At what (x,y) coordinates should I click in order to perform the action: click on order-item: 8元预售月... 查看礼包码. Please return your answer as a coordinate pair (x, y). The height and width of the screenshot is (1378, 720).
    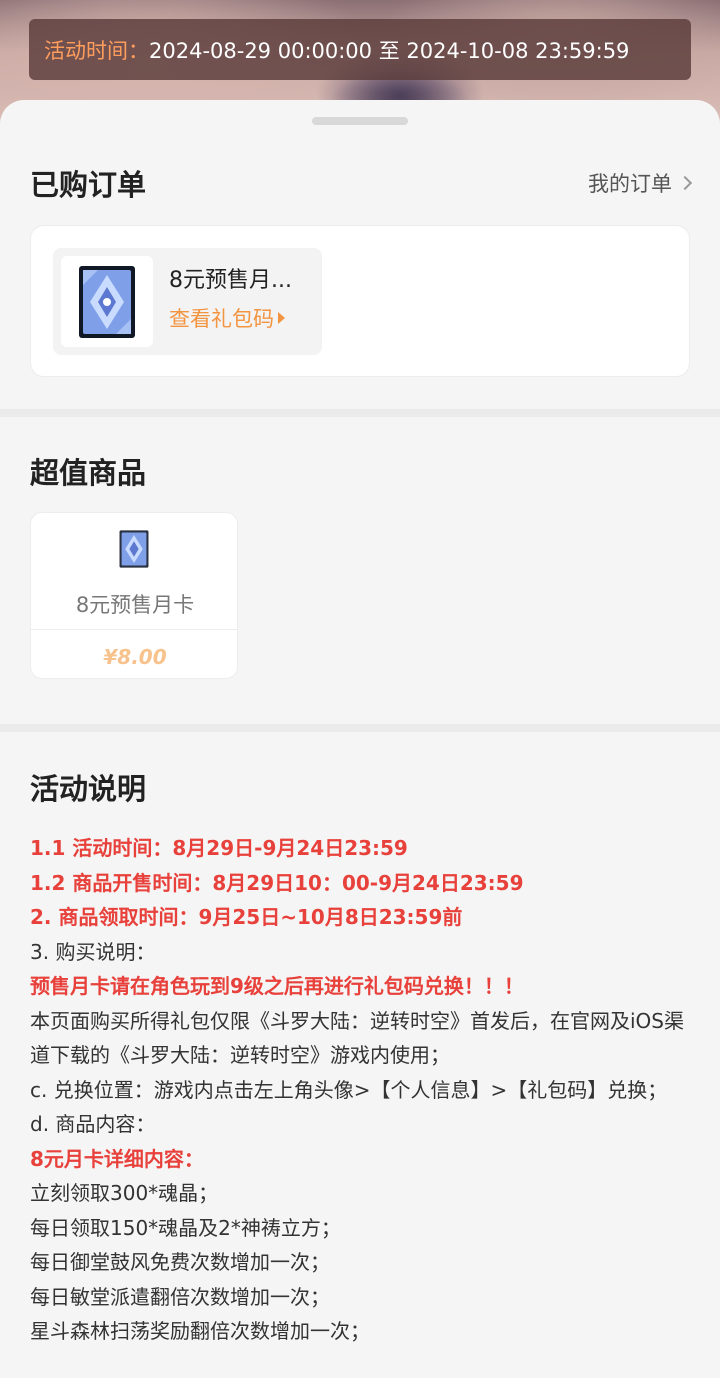
    Looking at the image, I should click on (187, 301).